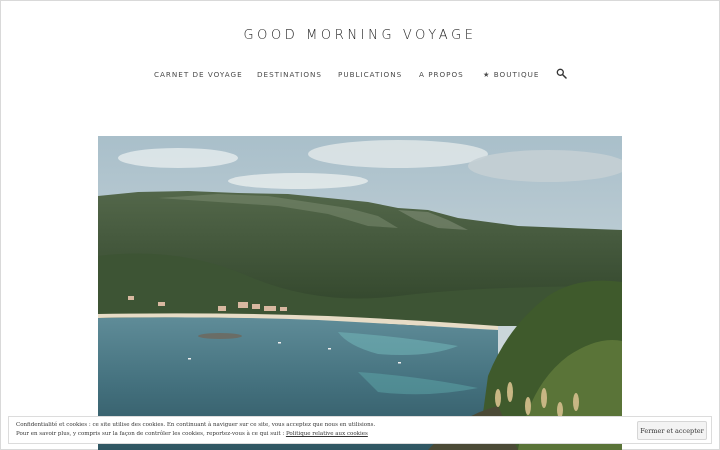  What do you see at coordinates (561, 73) in the screenshot?
I see `search-icon` at bounding box center [561, 73].